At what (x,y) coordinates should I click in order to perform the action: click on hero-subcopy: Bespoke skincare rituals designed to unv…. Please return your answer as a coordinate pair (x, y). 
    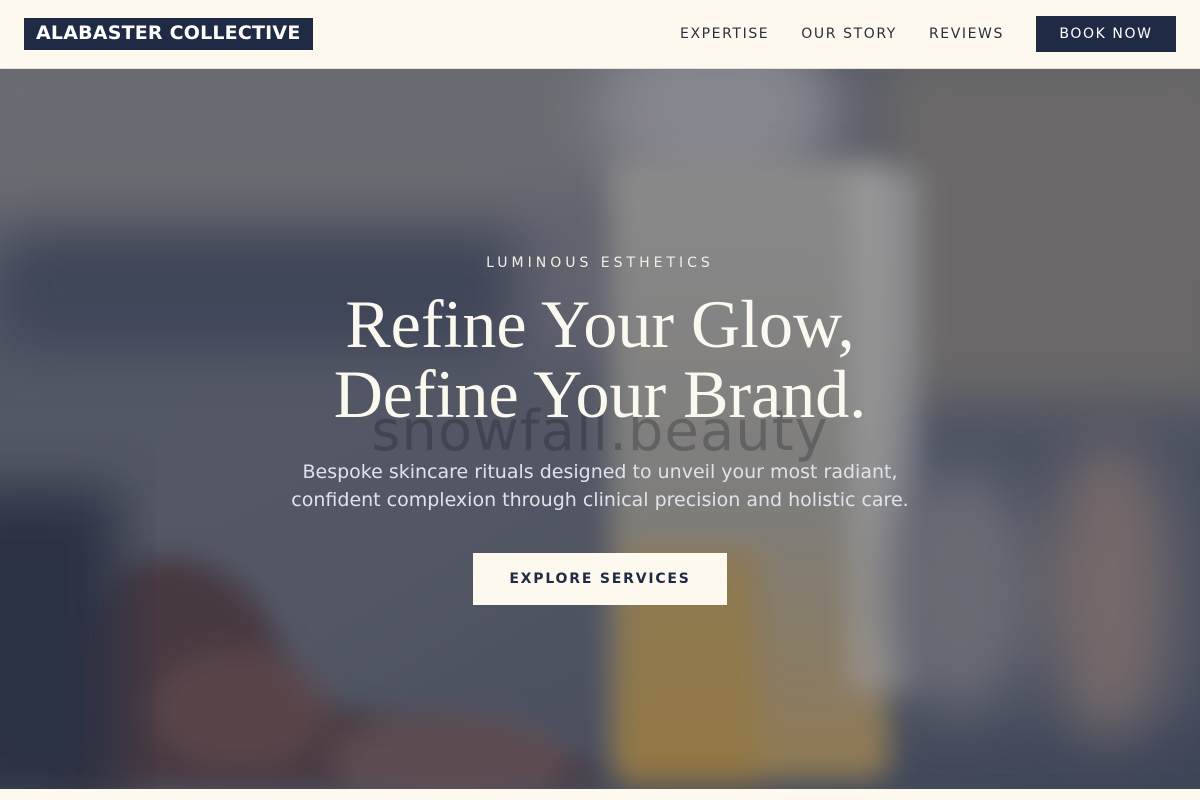
    Looking at the image, I should click on (600, 486).